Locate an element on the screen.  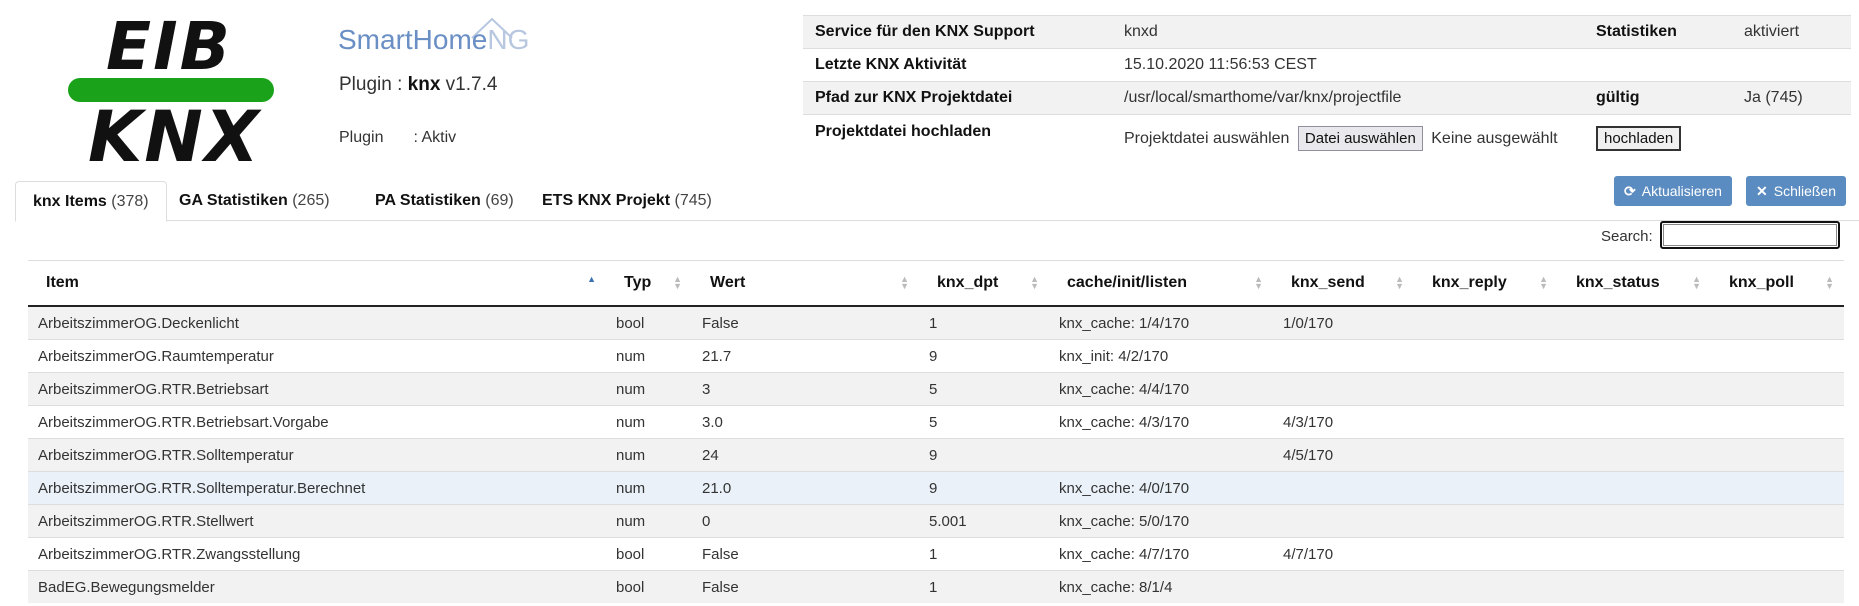
tab-count: (265) is located at coordinates (311, 200).